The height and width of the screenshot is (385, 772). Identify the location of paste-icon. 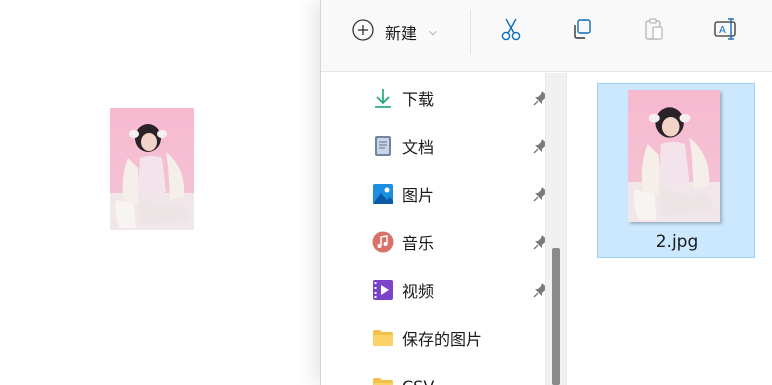
(654, 31).